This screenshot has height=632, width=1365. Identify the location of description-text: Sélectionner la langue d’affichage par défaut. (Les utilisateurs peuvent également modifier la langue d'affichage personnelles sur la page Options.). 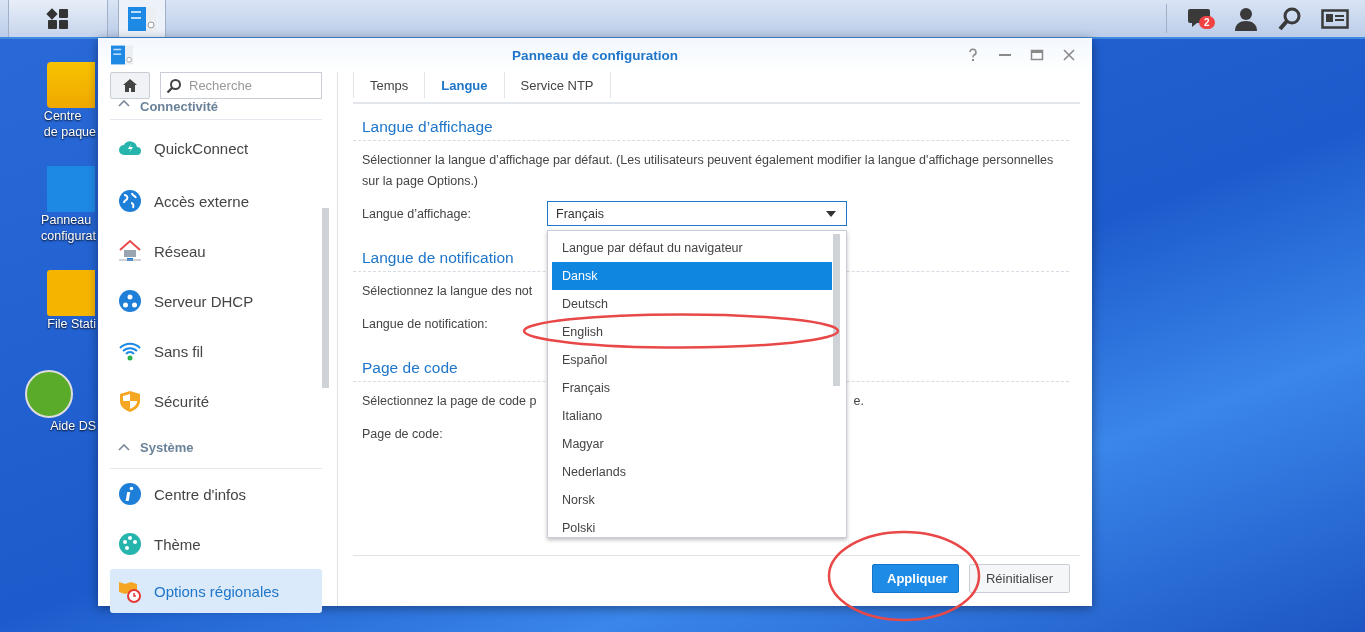
(708, 171).